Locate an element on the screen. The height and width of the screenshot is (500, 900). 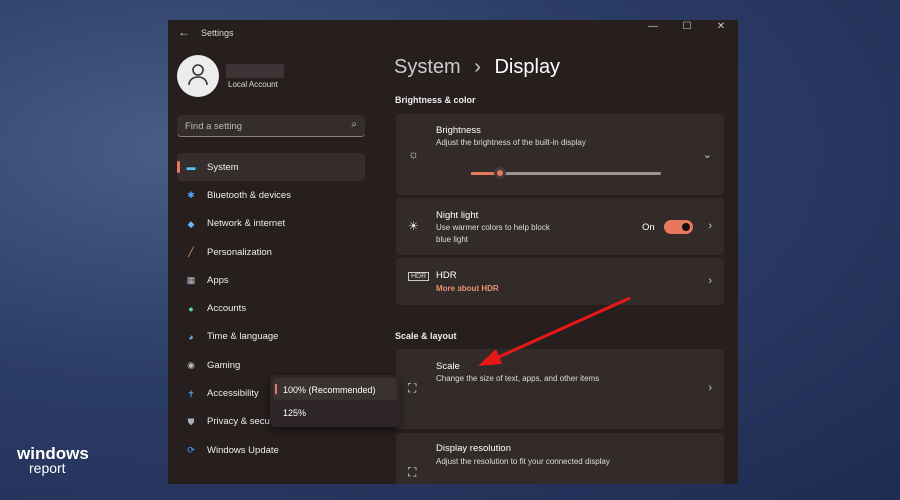
watermark-line2: report is located at coordinates (47, 468).